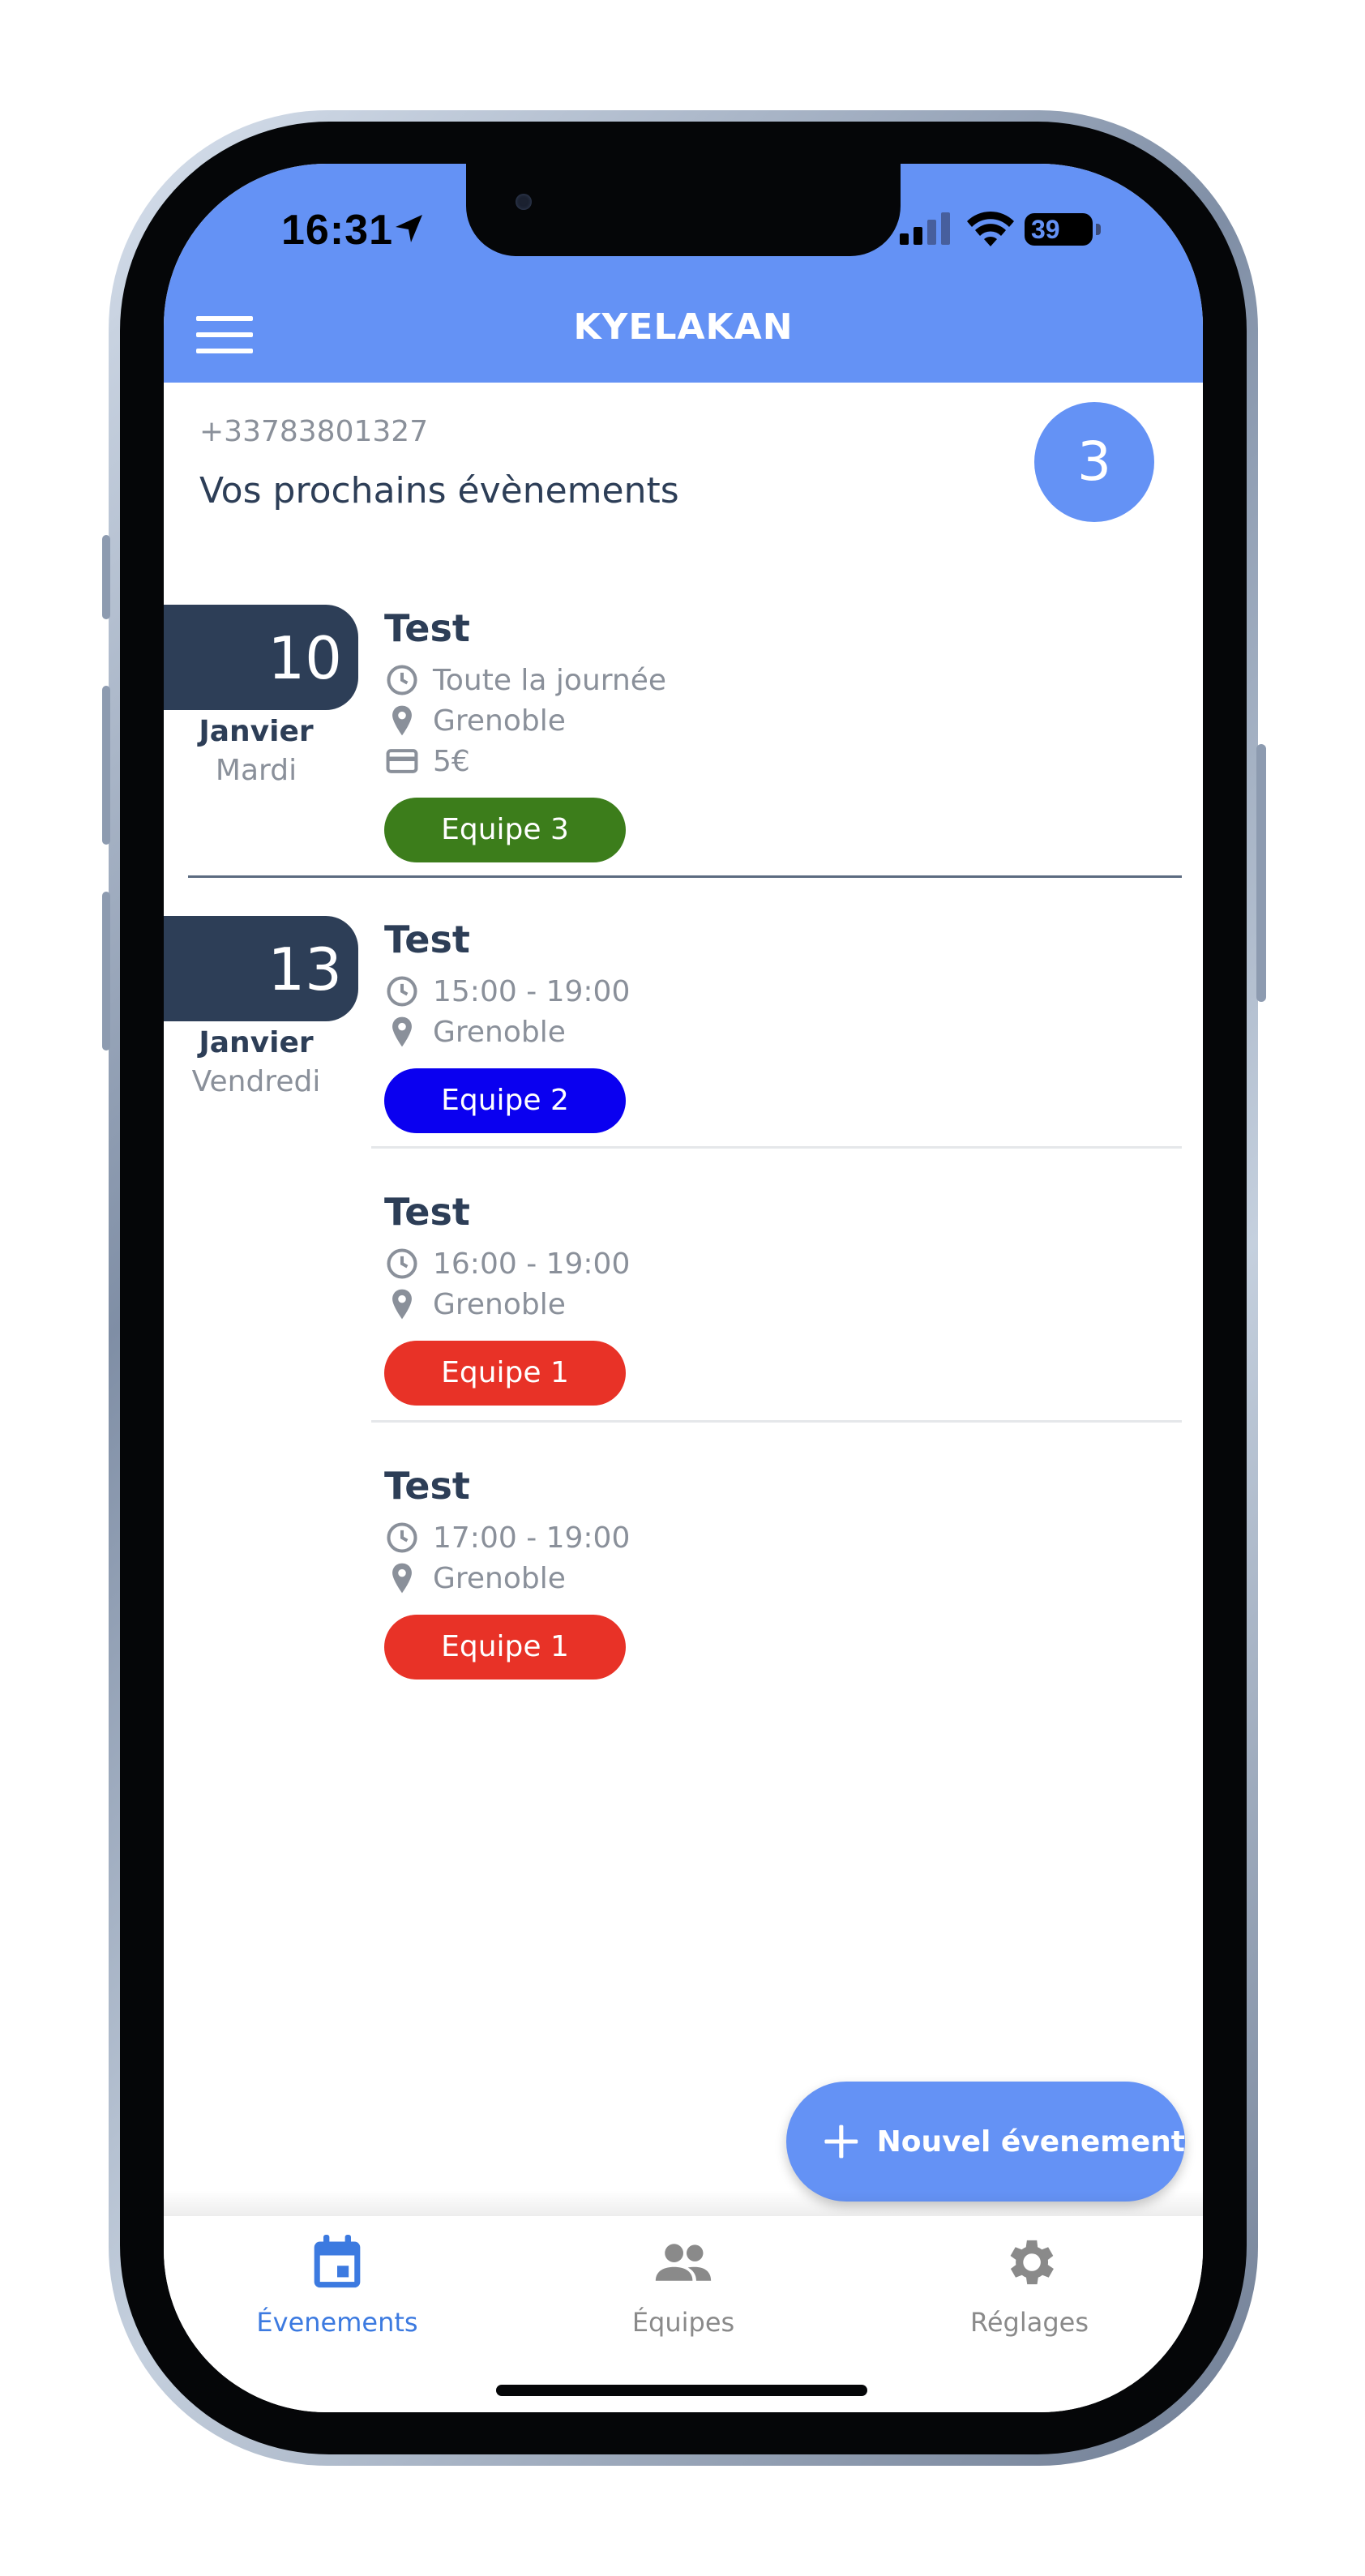  I want to click on event-time-row: 17:00 - 19:00, so click(781, 1537).